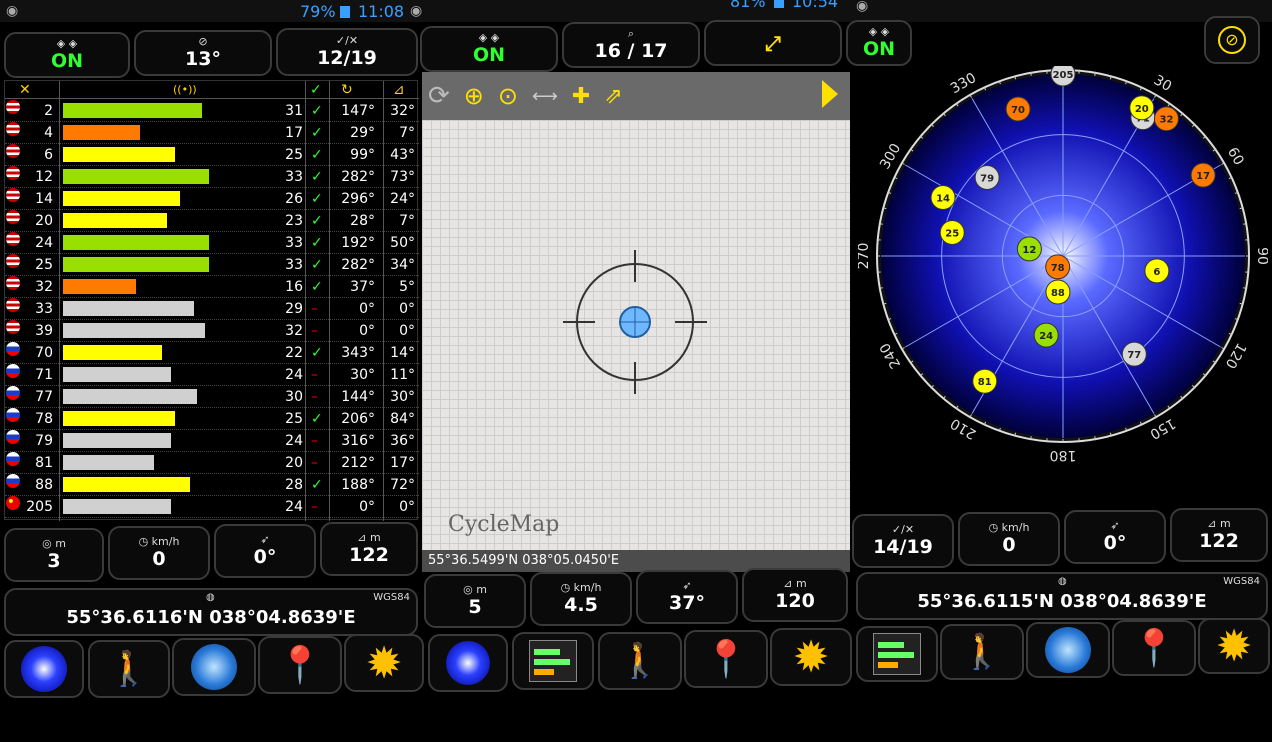  What do you see at coordinates (1156, 272) in the screenshot?
I see `sky-satellite-label: 6` at bounding box center [1156, 272].